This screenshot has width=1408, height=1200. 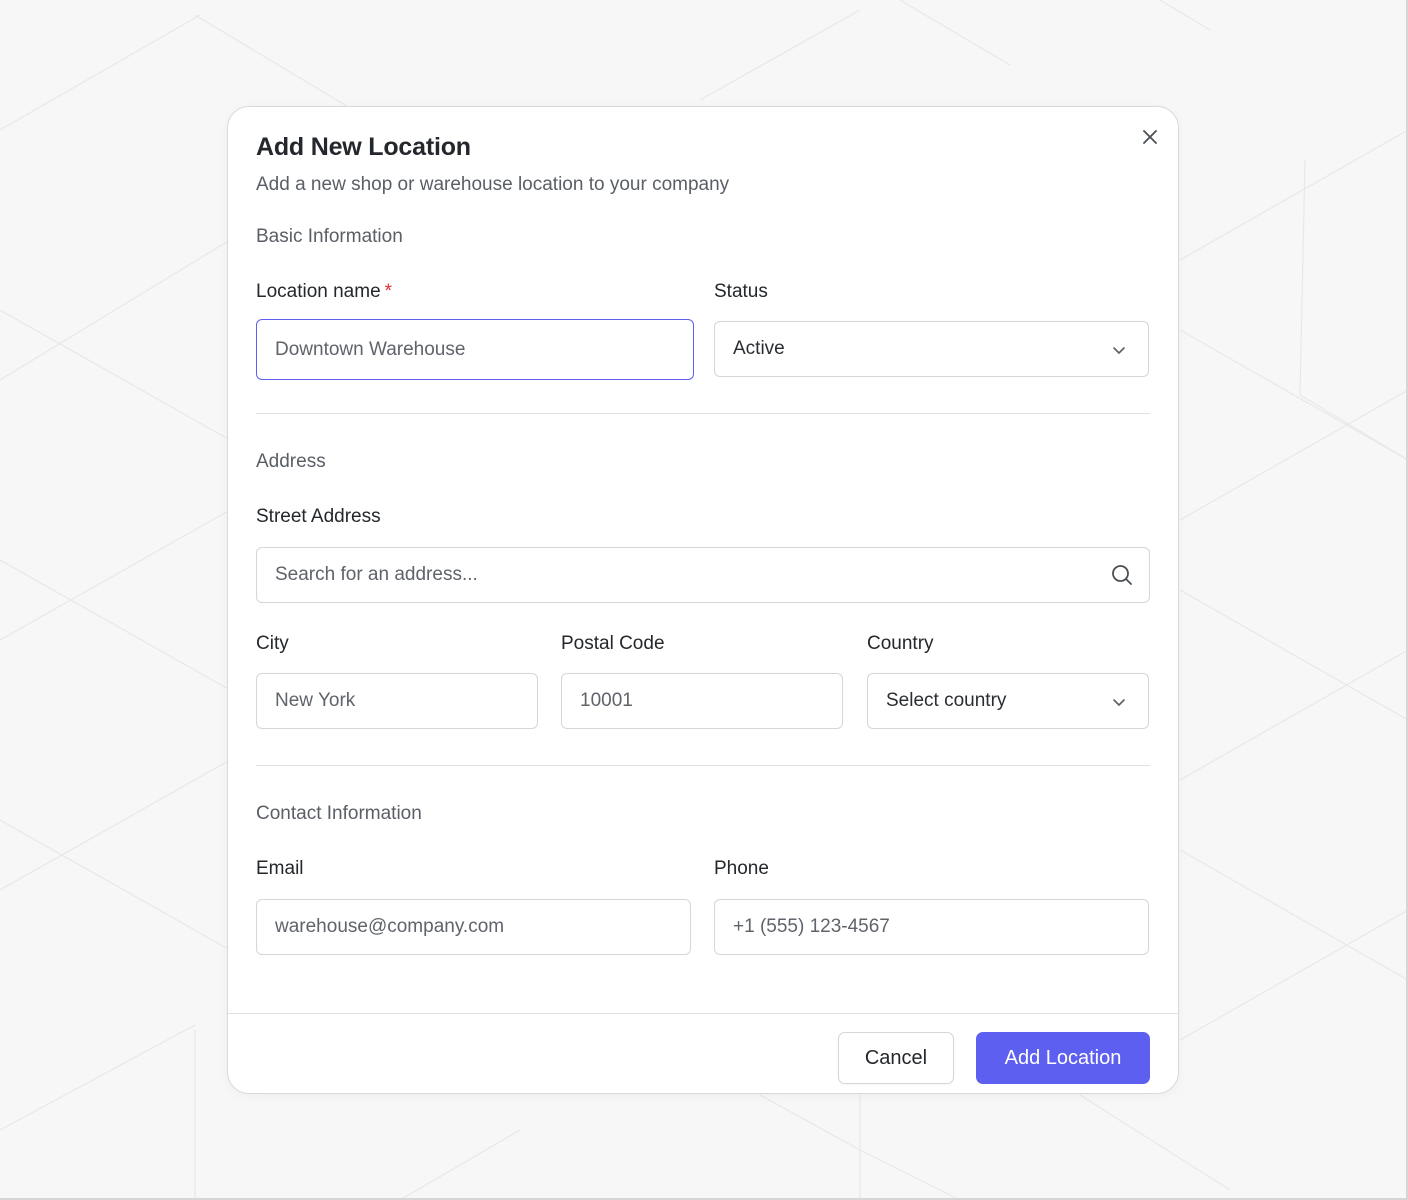 What do you see at coordinates (741, 868) in the screenshot?
I see `phone-label: Phone` at bounding box center [741, 868].